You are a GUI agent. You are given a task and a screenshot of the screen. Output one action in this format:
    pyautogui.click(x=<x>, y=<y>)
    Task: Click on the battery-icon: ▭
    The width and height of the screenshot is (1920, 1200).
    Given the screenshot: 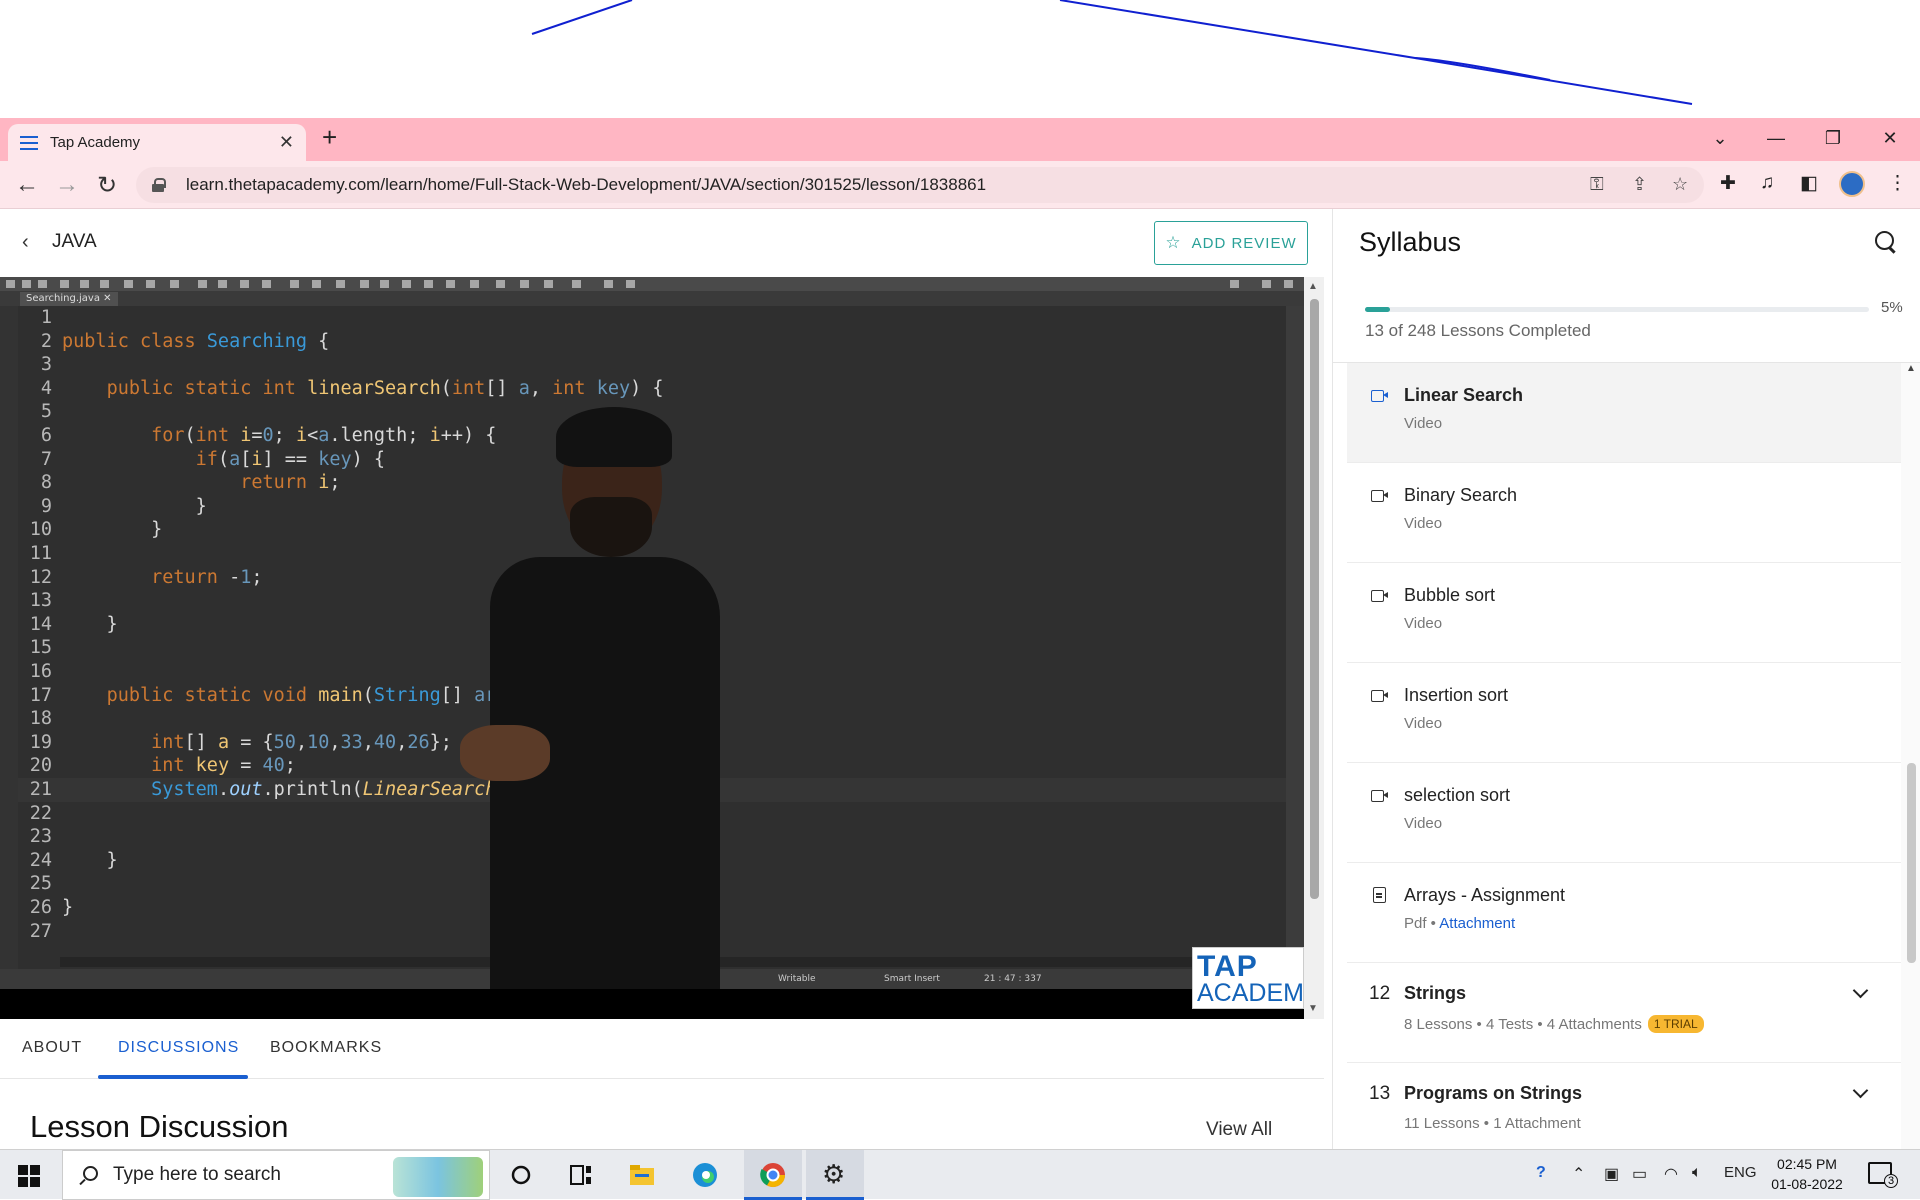 What is the action you would take?
    pyautogui.click(x=1639, y=1174)
    